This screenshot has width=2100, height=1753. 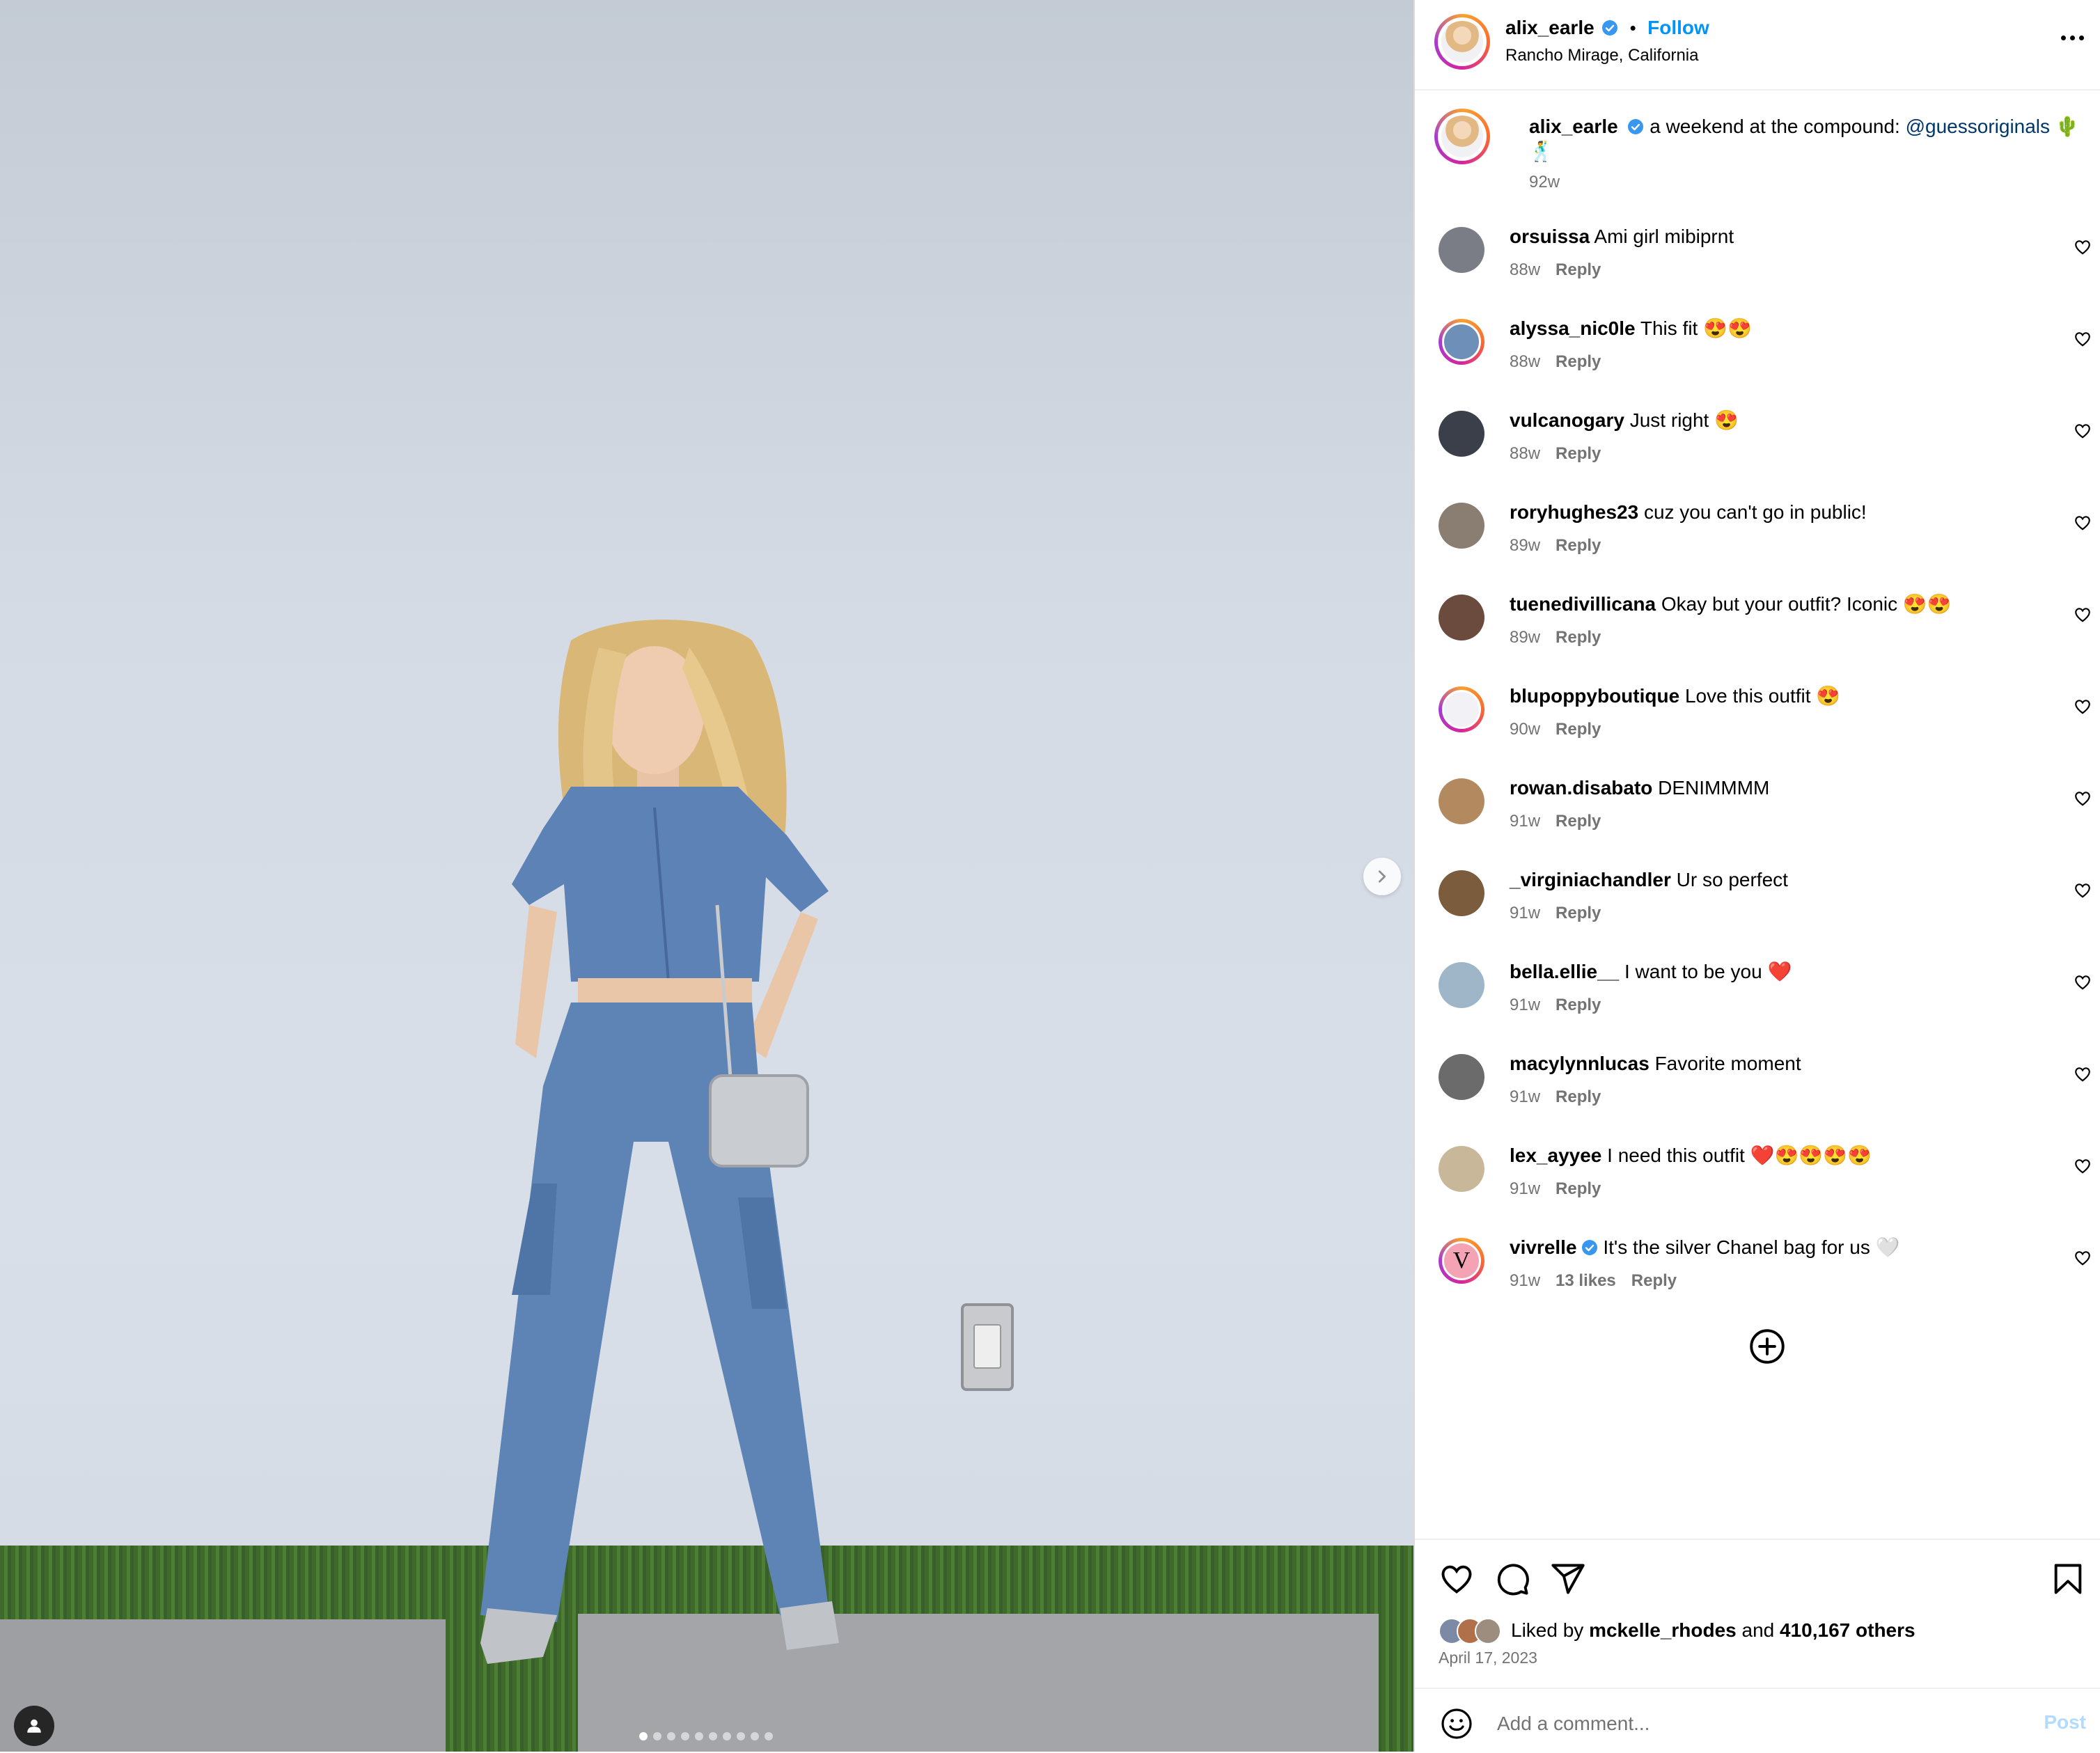 I want to click on bookmark-button, so click(x=2068, y=1579).